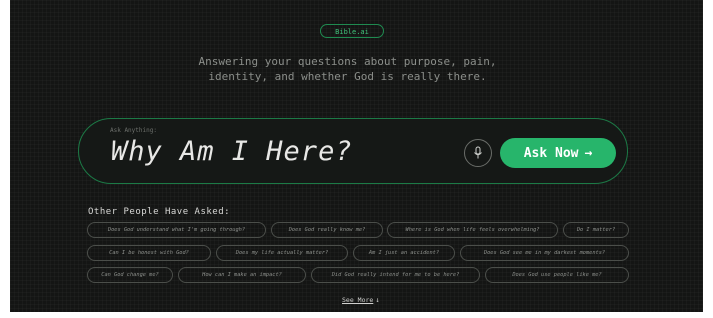  Describe the element at coordinates (130, 275) in the screenshot. I see `question-chip: Can God change me?` at that location.